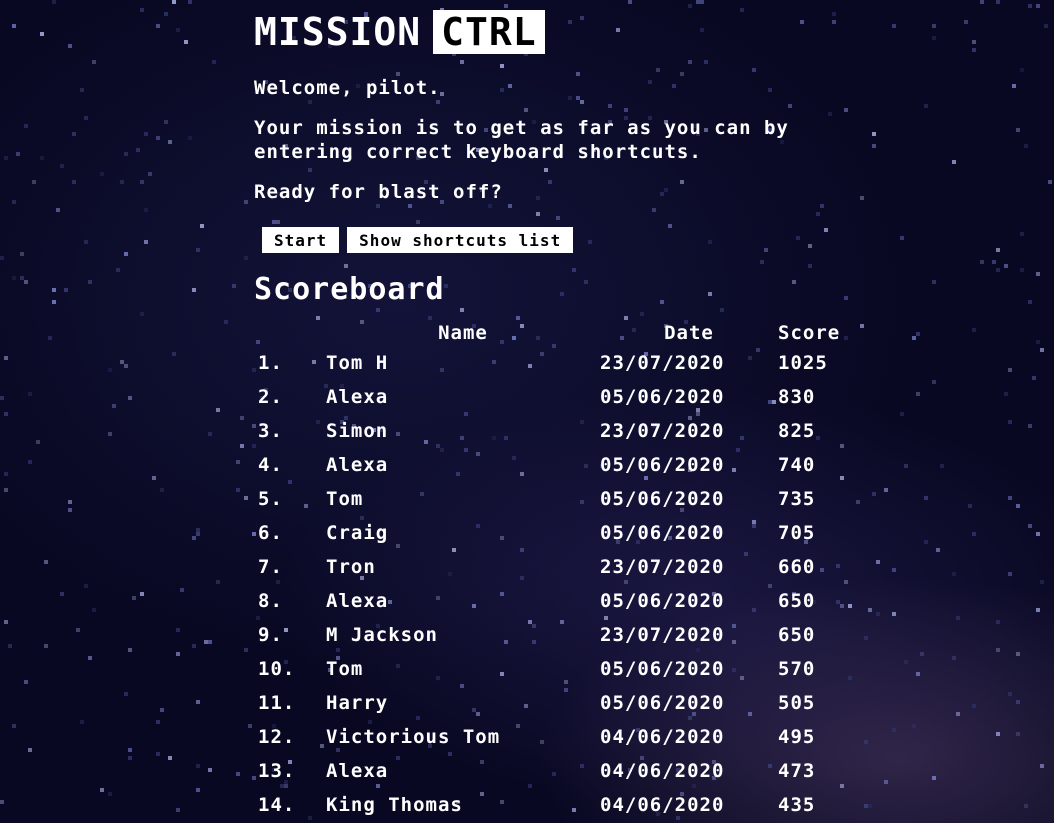  I want to click on row-date: 23/07/2020, so click(662, 567).